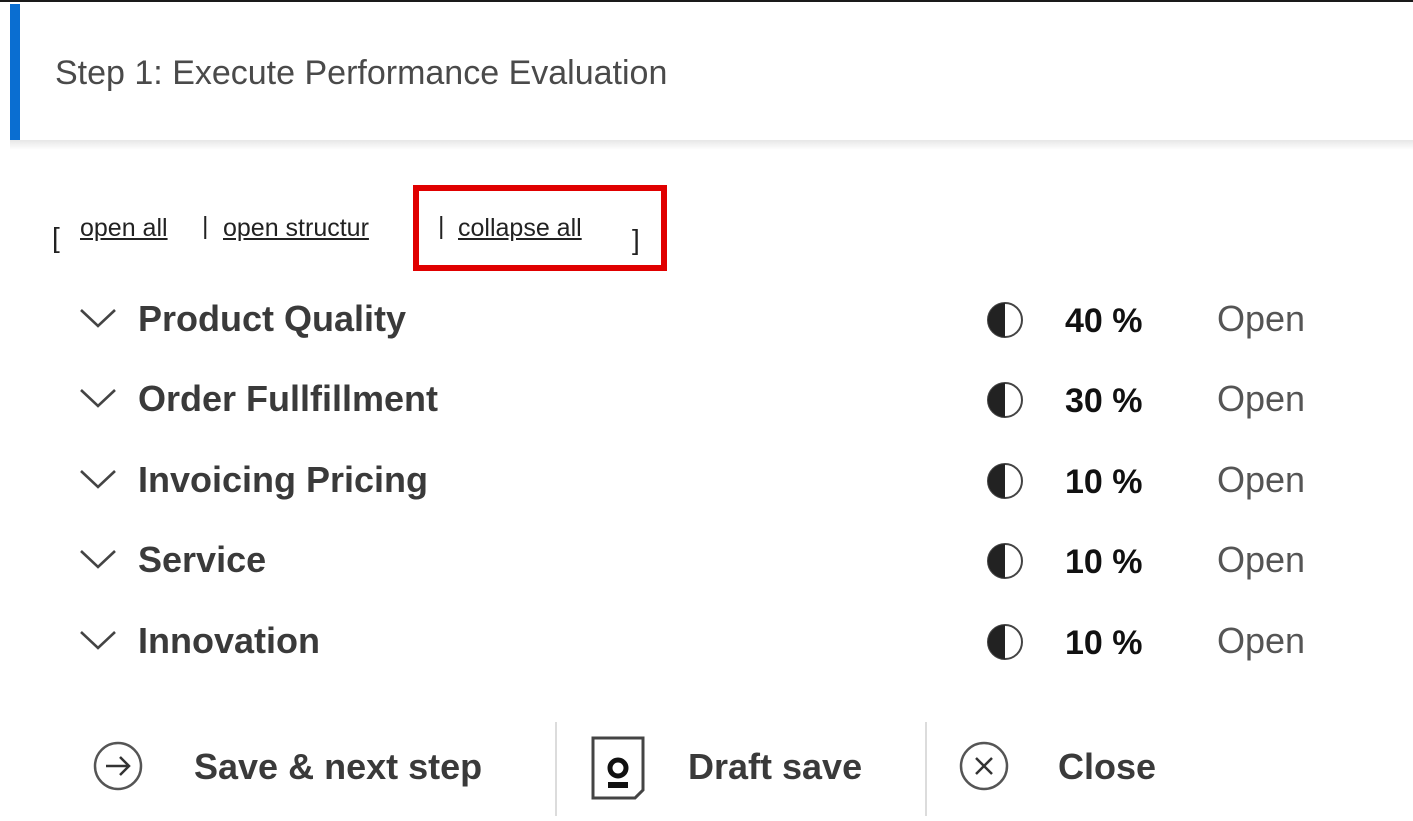 Image resolution: width=1413 pixels, height=821 pixels. I want to click on close-button: Close, so click(1083, 768).